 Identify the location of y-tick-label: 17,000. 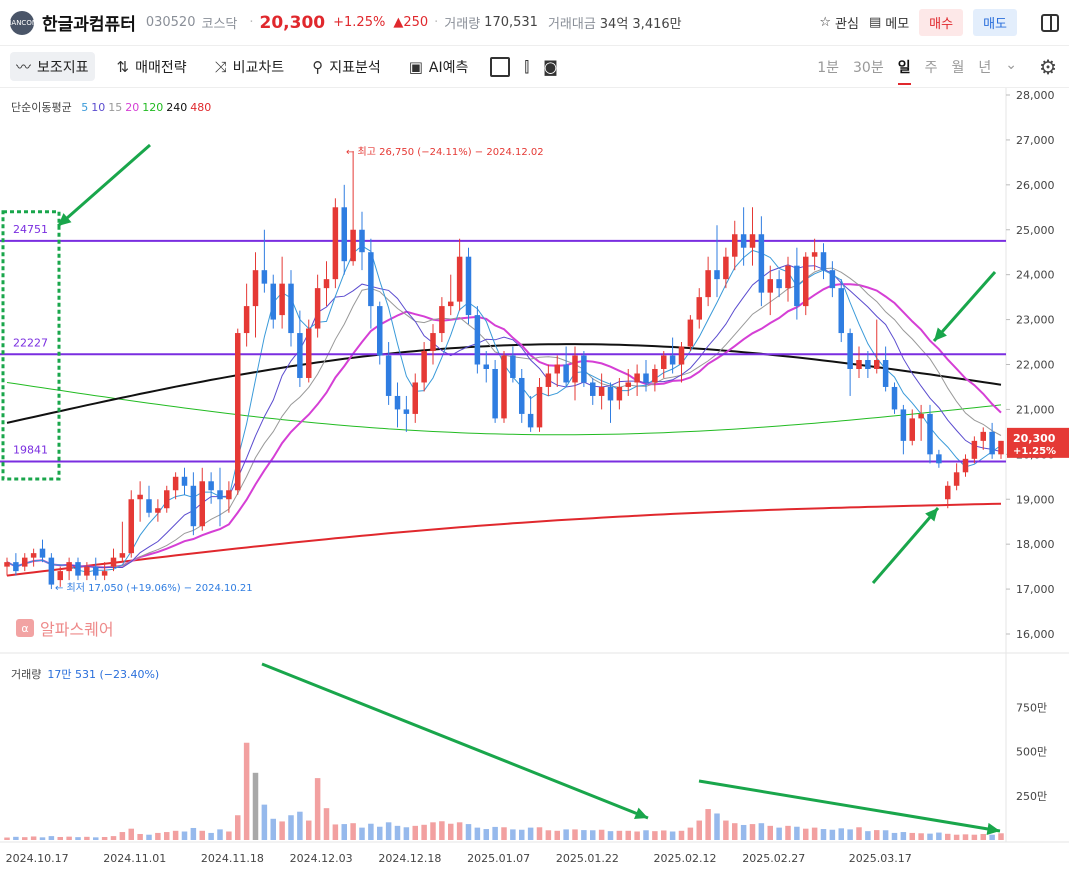
(1035, 589).